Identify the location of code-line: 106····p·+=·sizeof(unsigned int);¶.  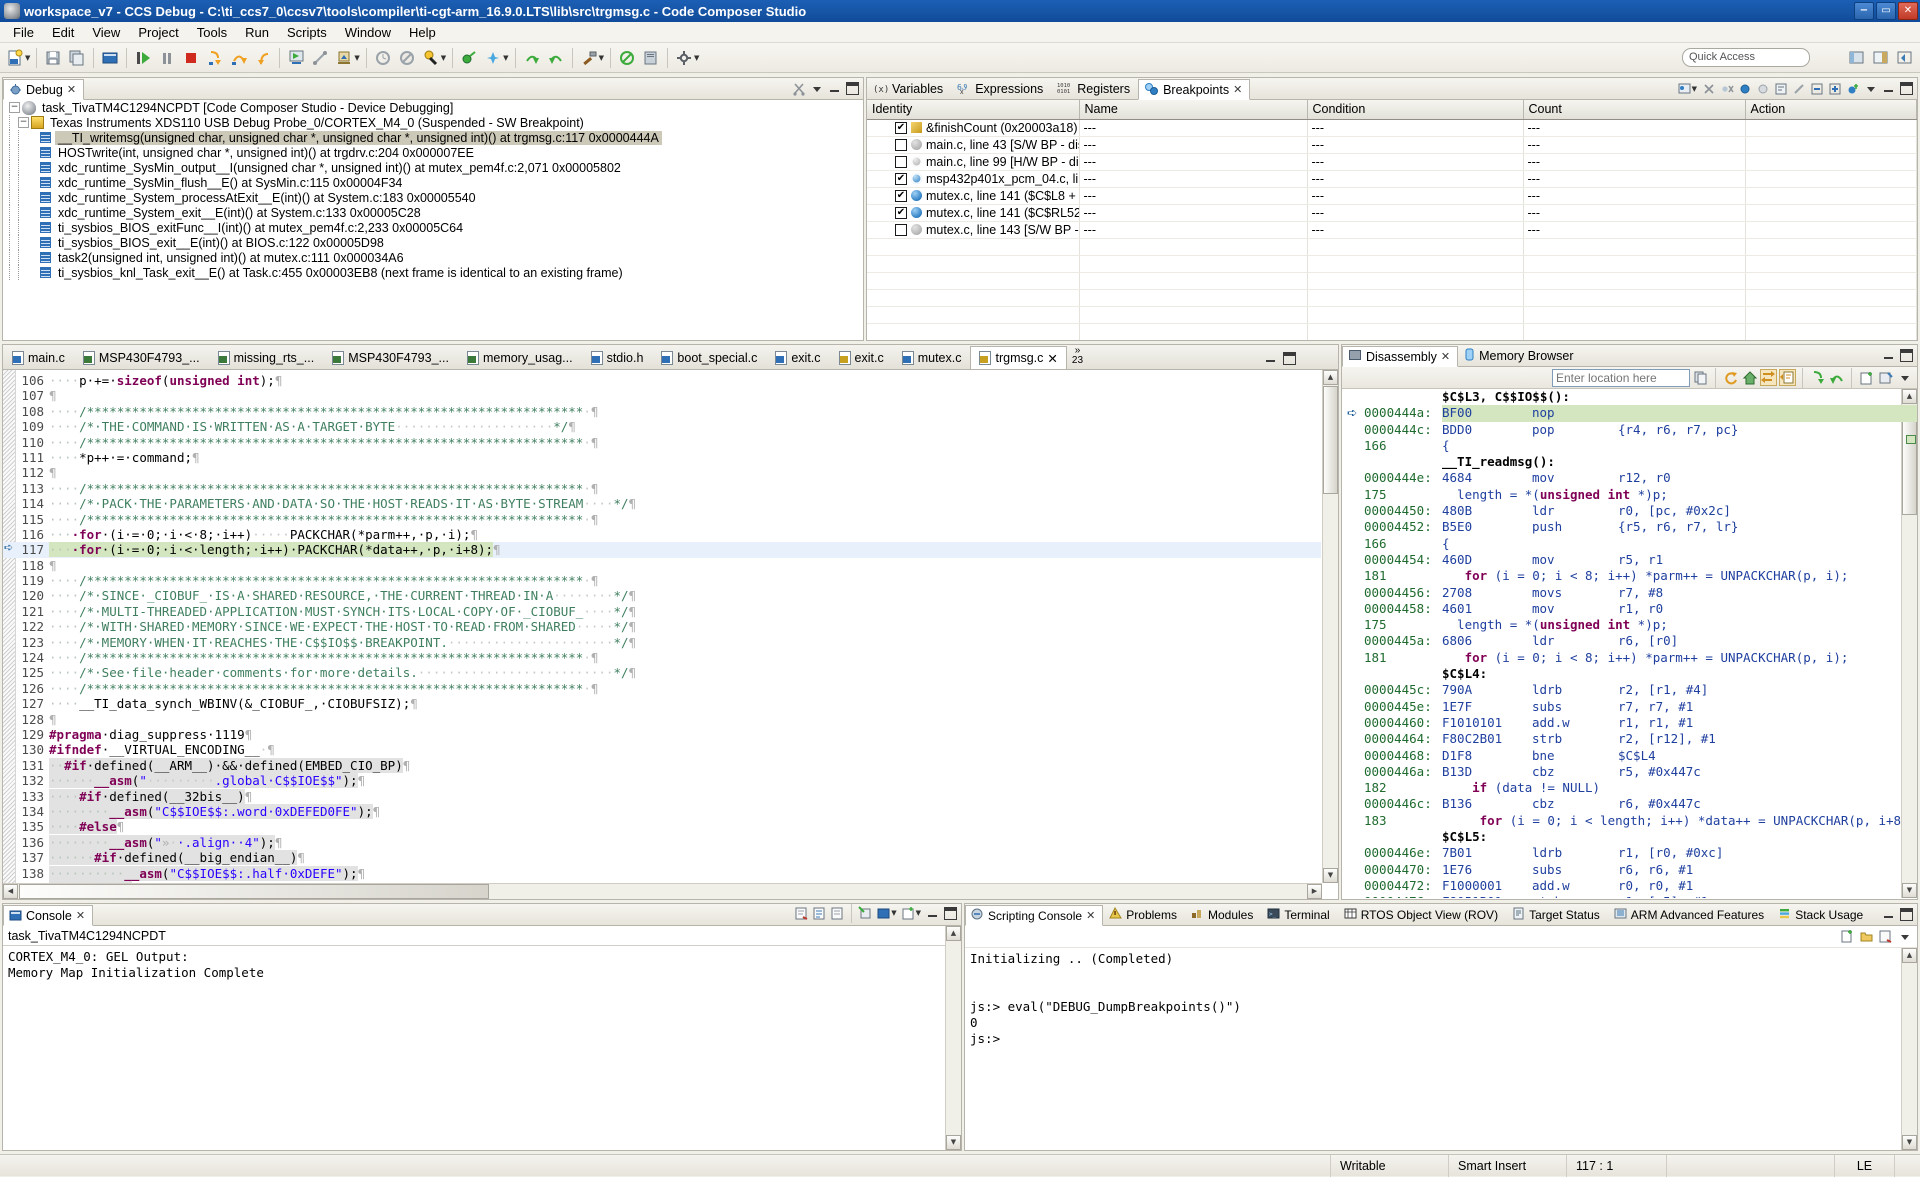
(662, 380).